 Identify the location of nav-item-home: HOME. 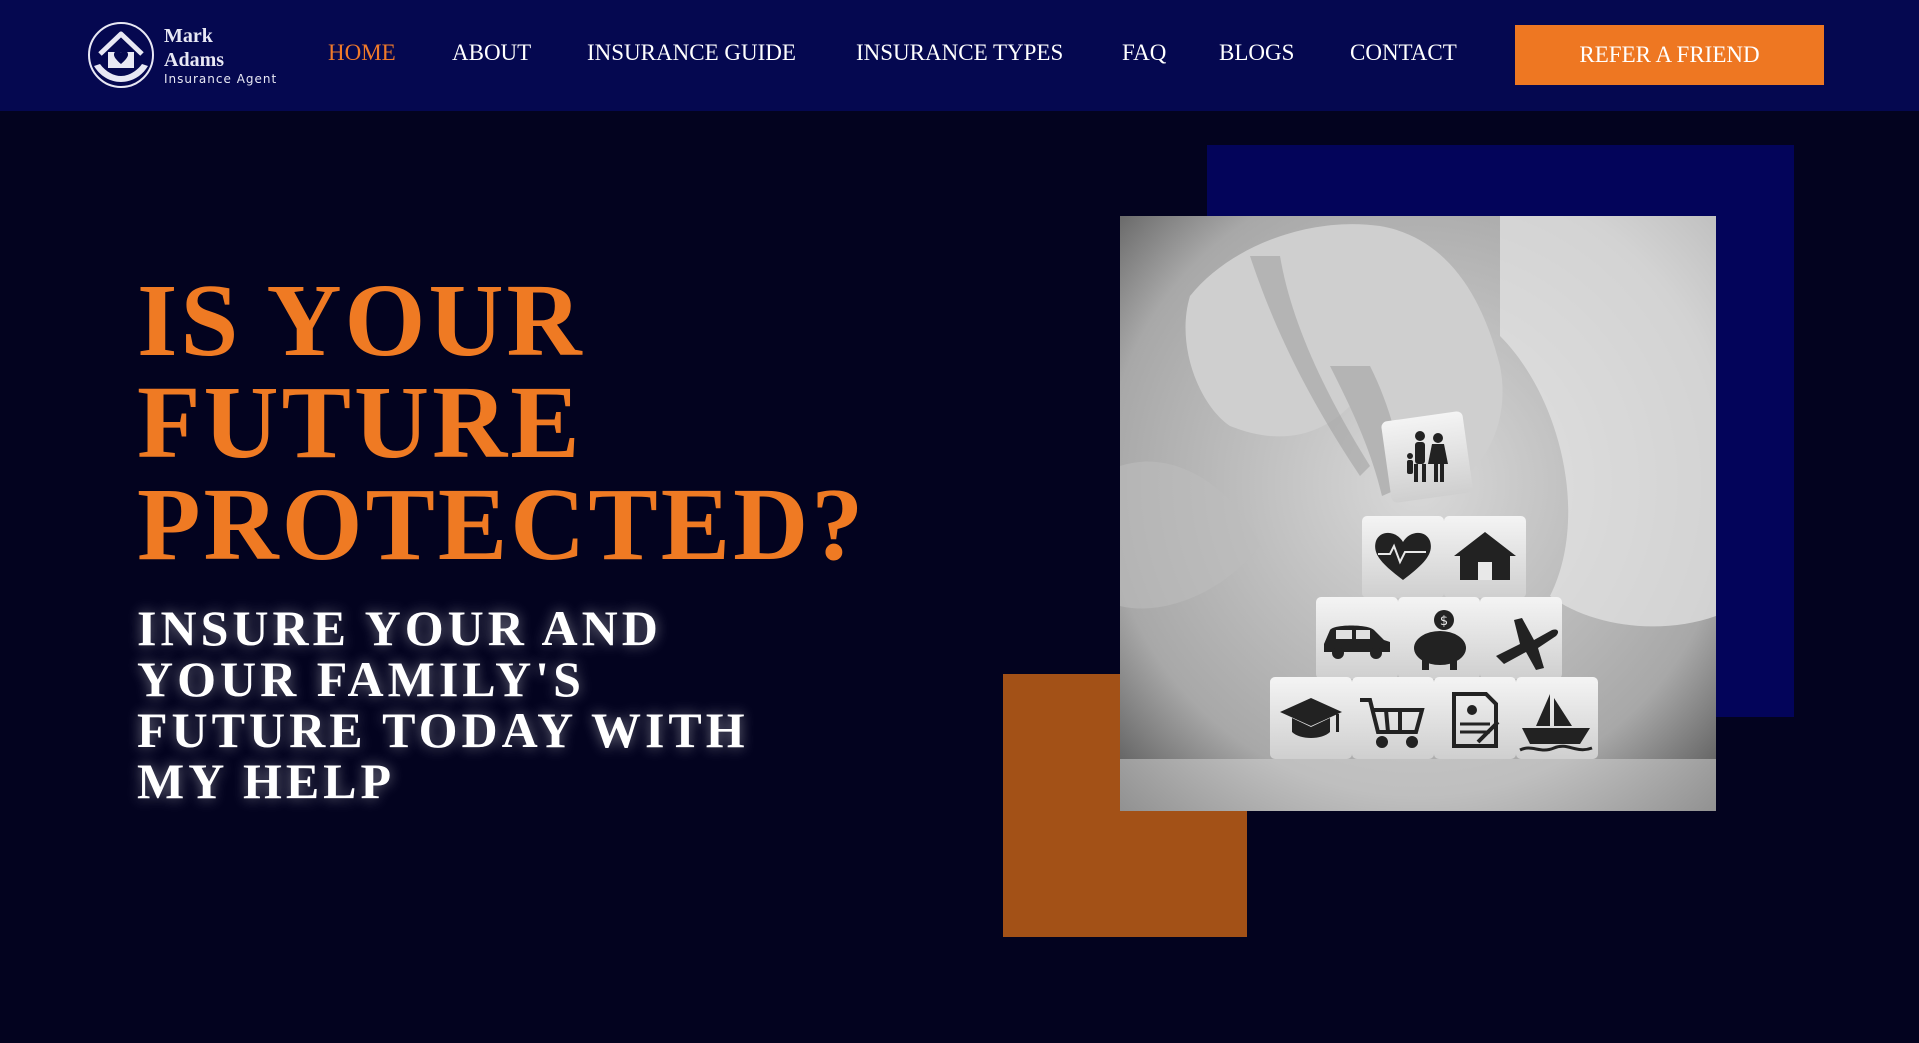
(362, 53).